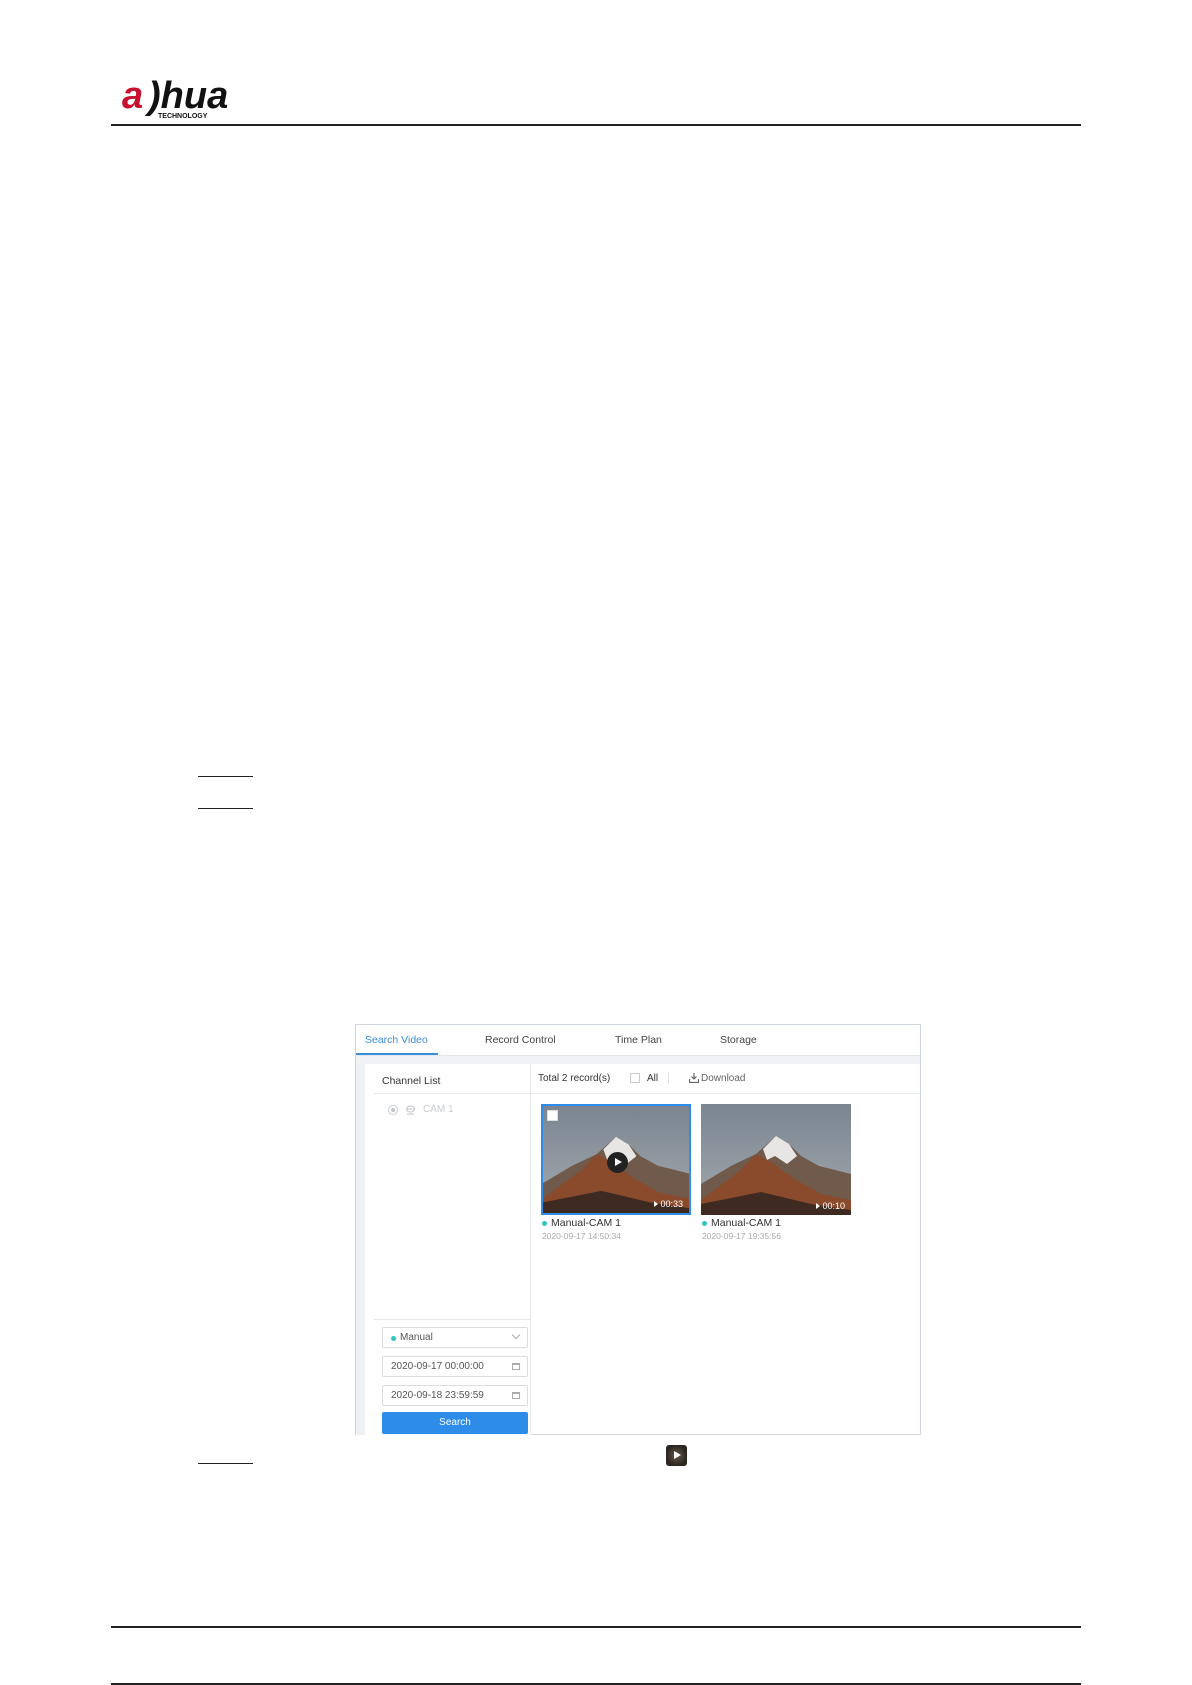 This screenshot has width=1192, height=1685. What do you see at coordinates (186, 96) in the screenshot?
I see `svg-text: )hua` at bounding box center [186, 96].